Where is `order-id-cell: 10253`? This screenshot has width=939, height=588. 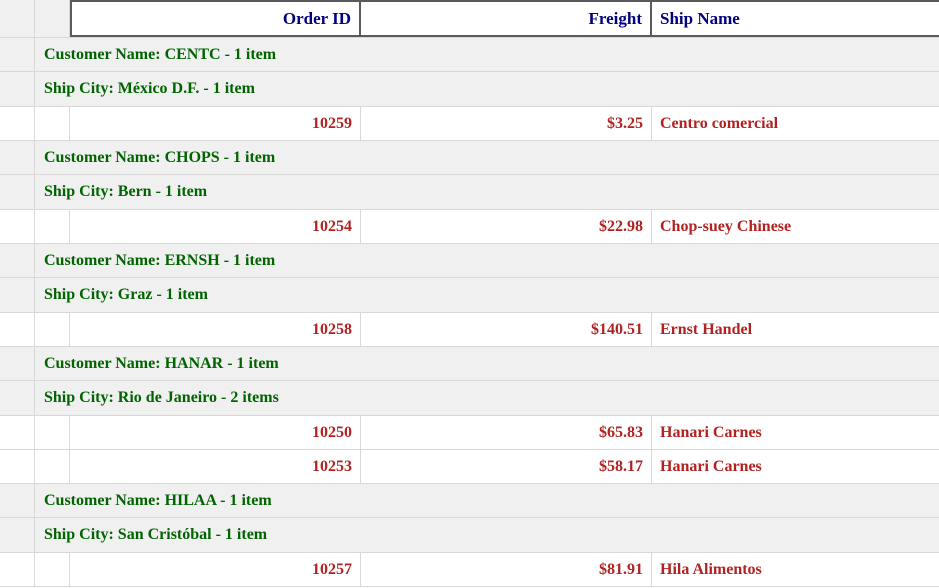
order-id-cell: 10253 is located at coordinates (215, 466).